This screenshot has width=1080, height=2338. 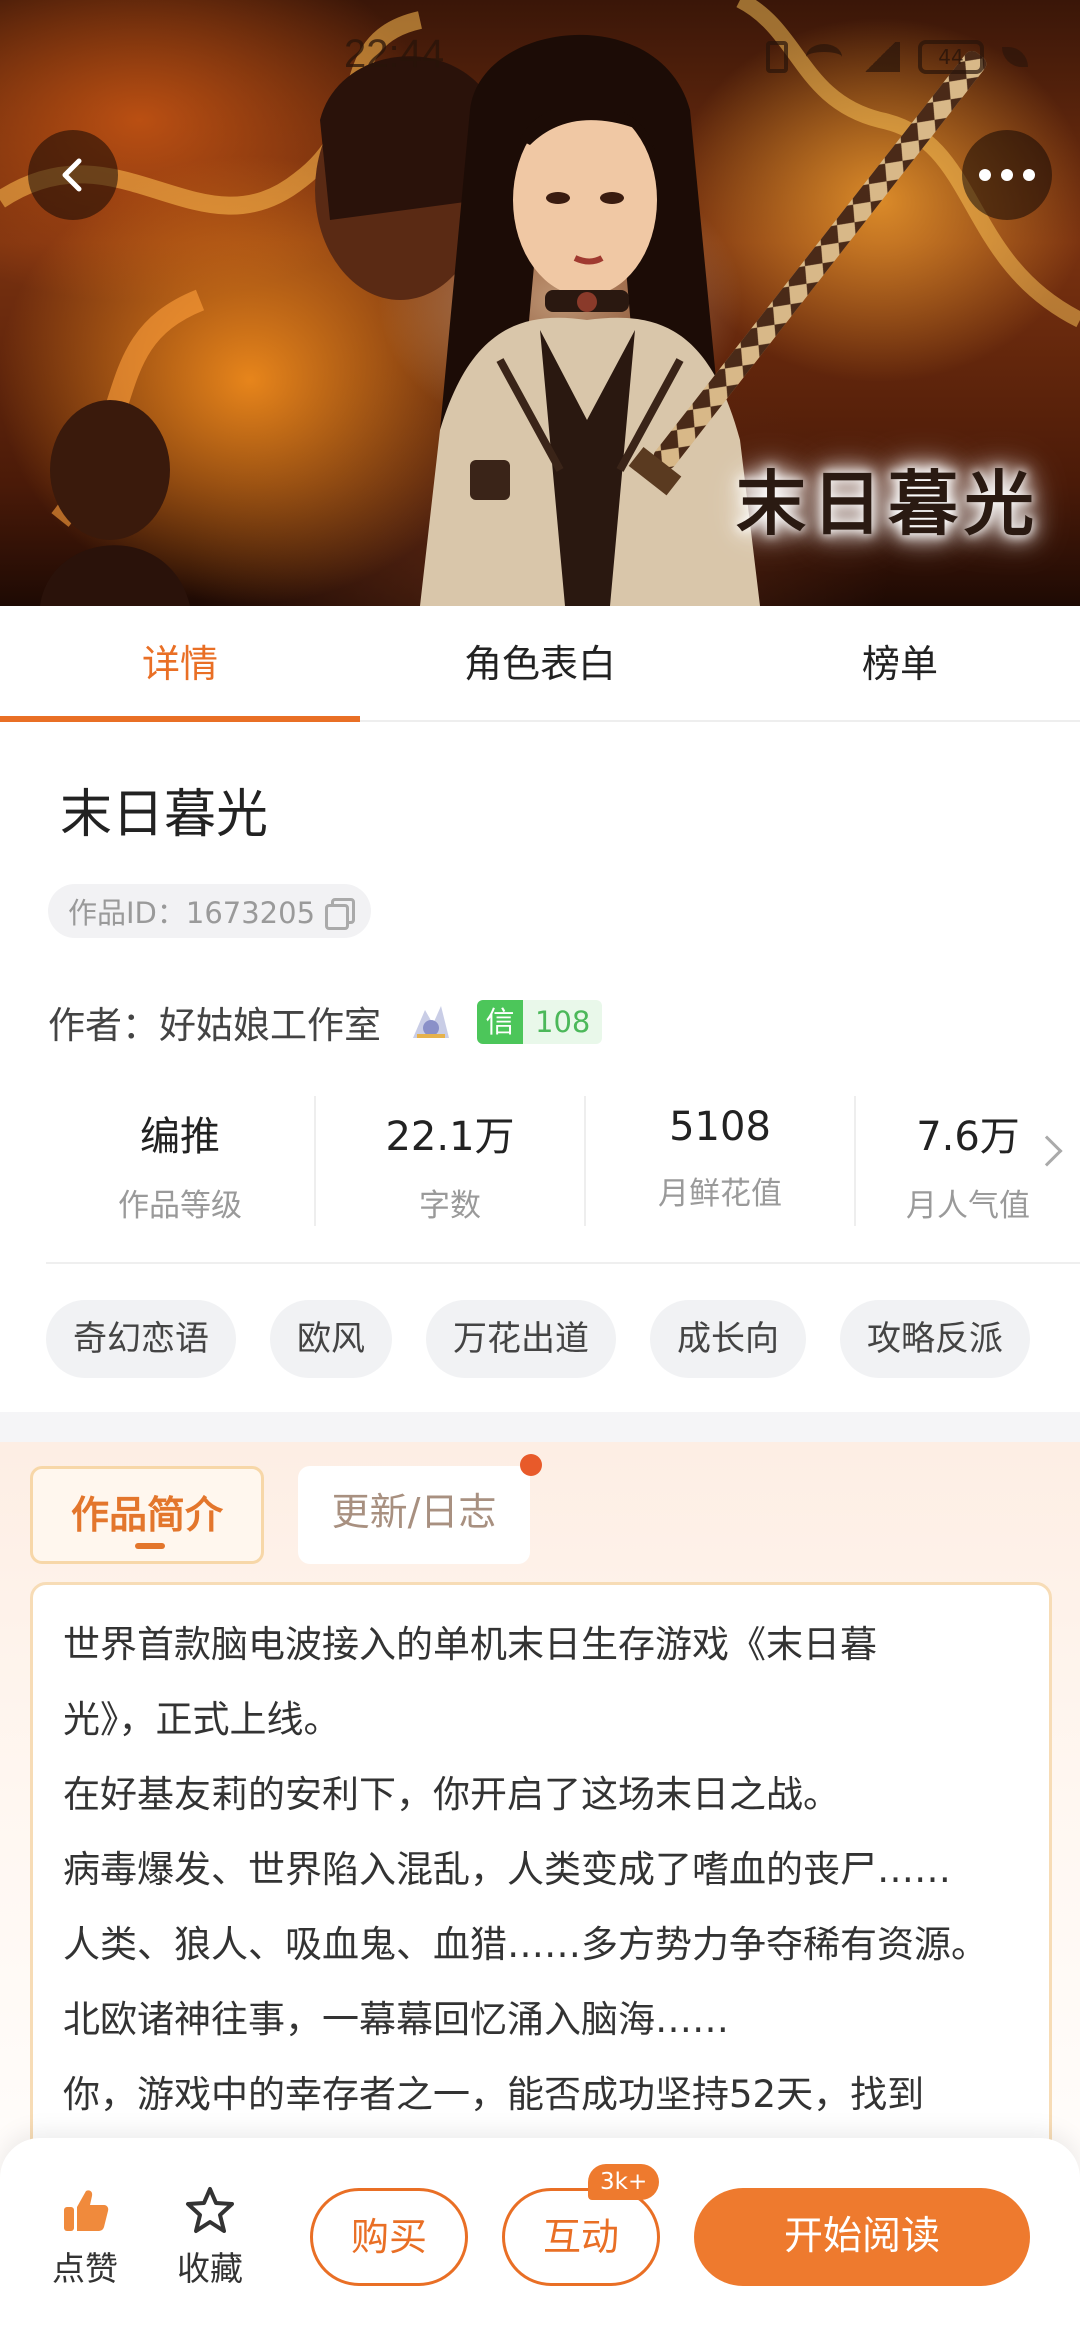 I want to click on tab-character-confession: 角色表白, so click(x=540, y=663).